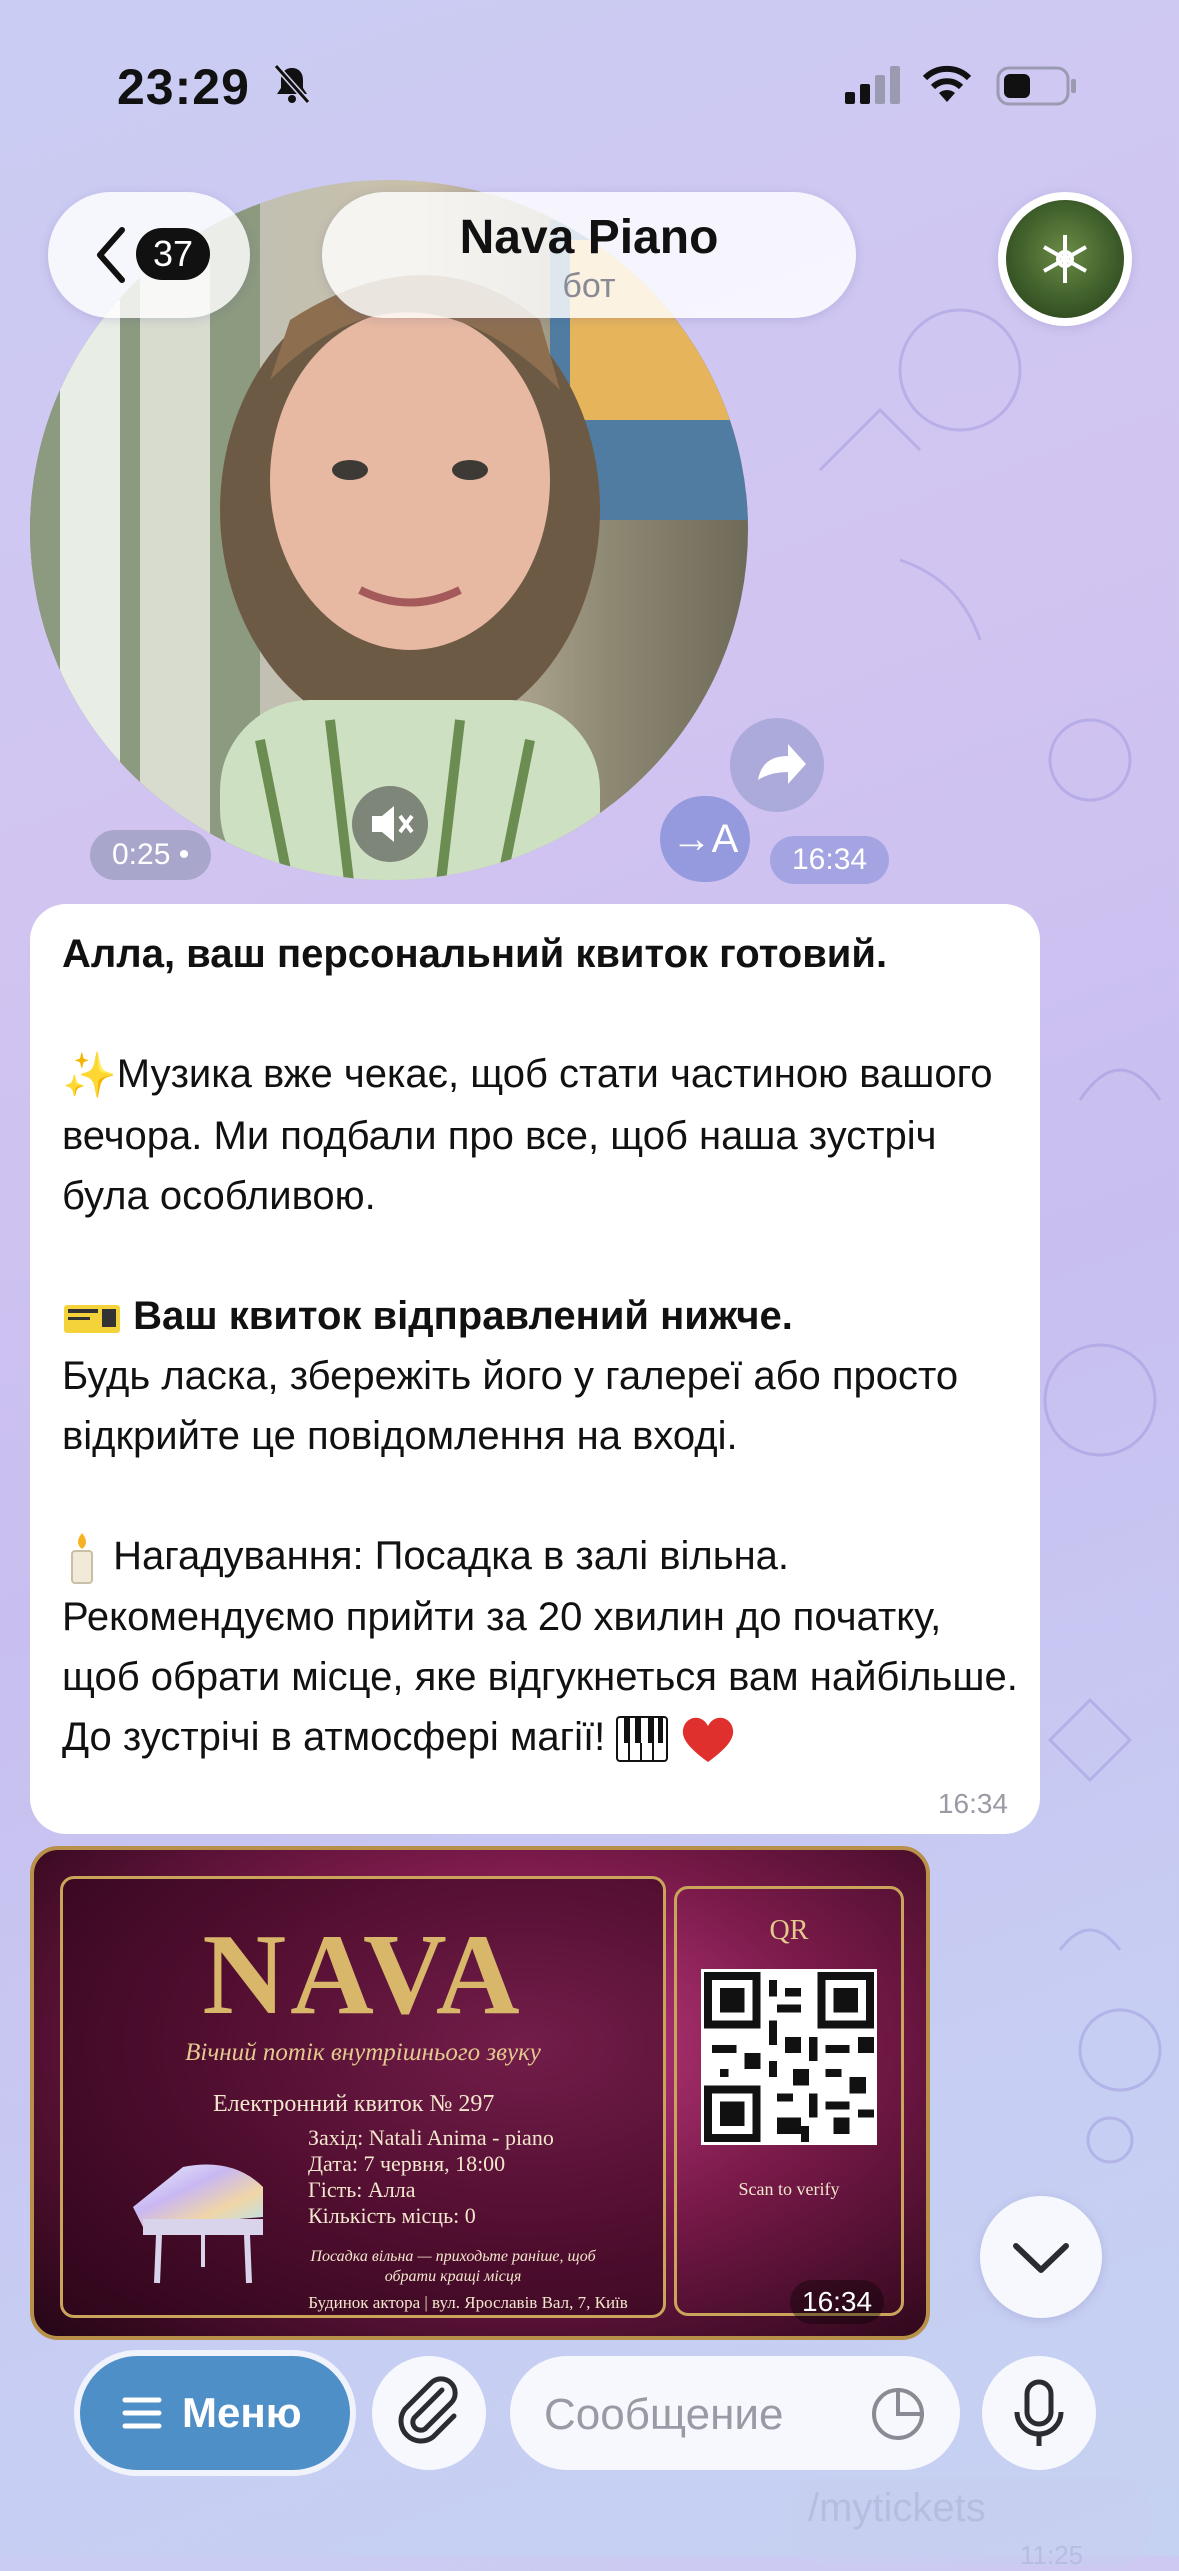 The image size is (1179, 2571). I want to click on qr-label: QR, so click(789, 1930).